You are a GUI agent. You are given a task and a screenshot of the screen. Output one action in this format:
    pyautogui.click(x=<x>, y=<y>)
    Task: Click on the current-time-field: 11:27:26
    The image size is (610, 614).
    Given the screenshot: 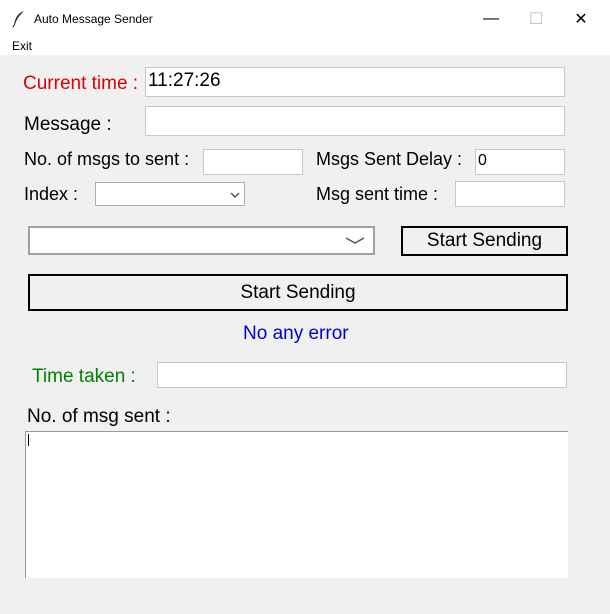 What is the action you would take?
    pyautogui.click(x=355, y=82)
    